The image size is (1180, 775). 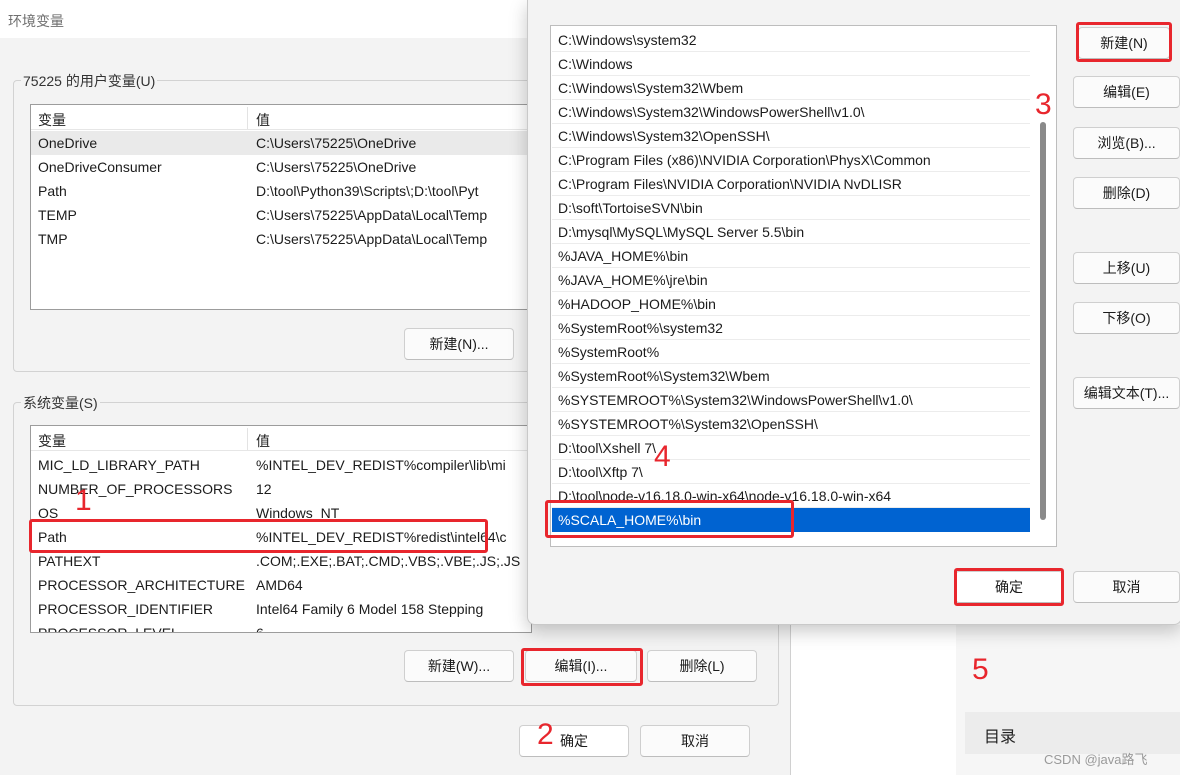 What do you see at coordinates (651, 88) in the screenshot?
I see `path-entry-text: C:\Windows\System32\Wbem` at bounding box center [651, 88].